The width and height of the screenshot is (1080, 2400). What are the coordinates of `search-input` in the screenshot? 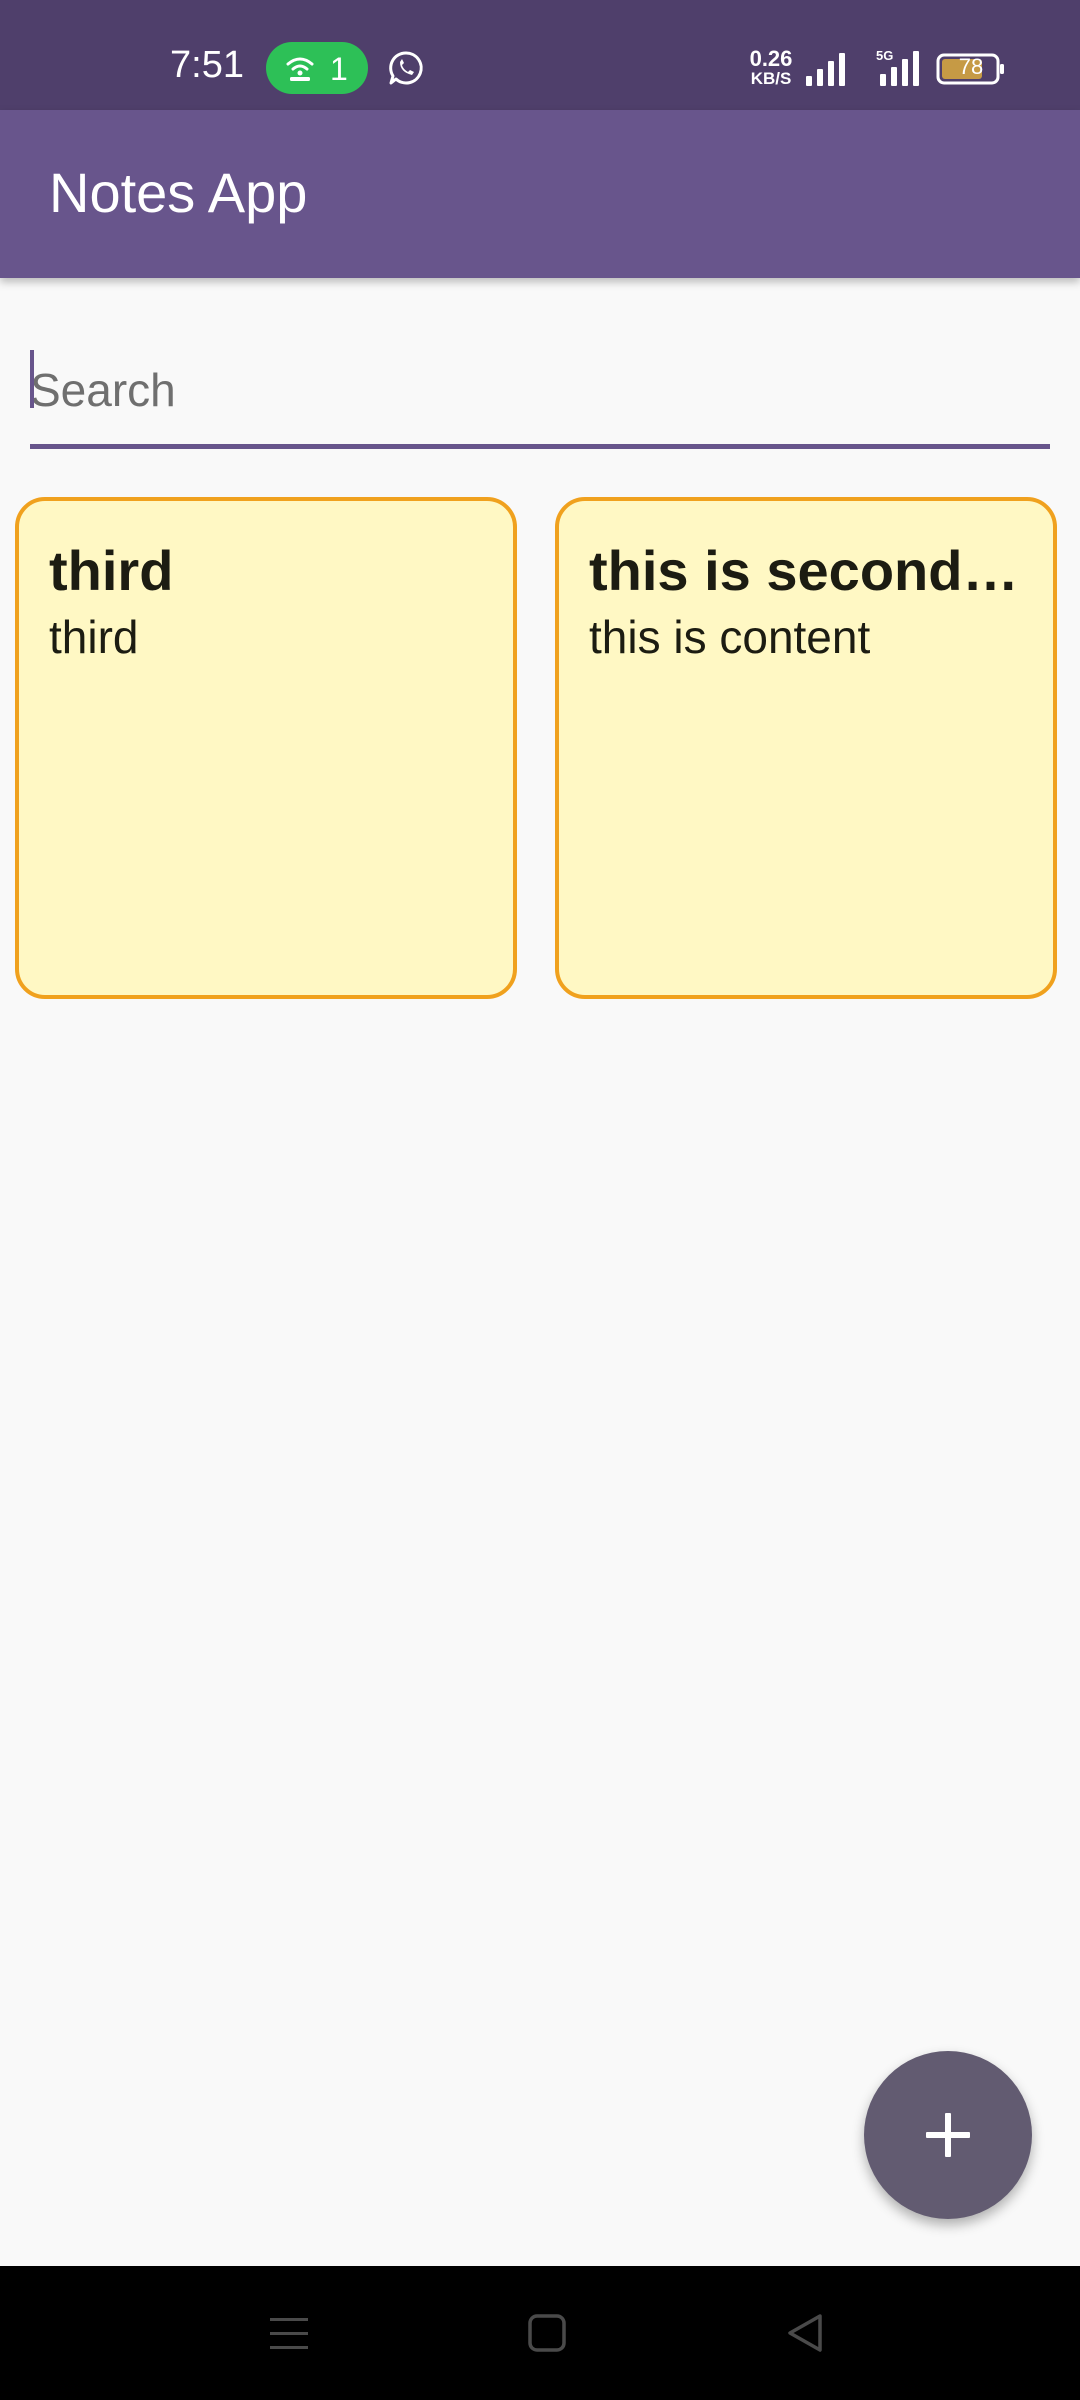 It's located at (540, 390).